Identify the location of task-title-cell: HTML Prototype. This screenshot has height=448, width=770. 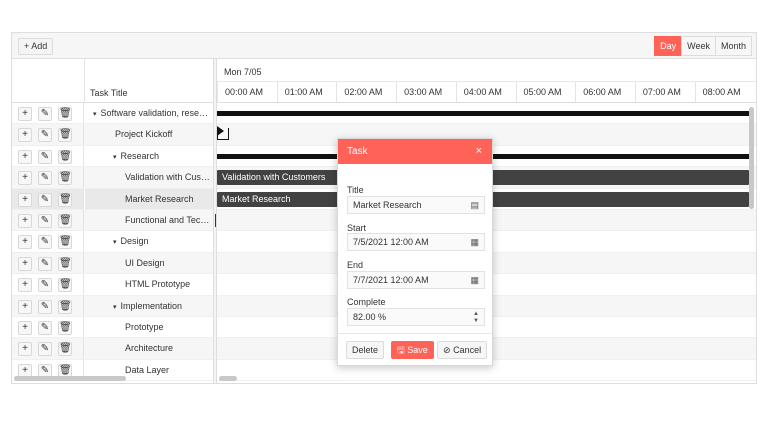
(149, 284).